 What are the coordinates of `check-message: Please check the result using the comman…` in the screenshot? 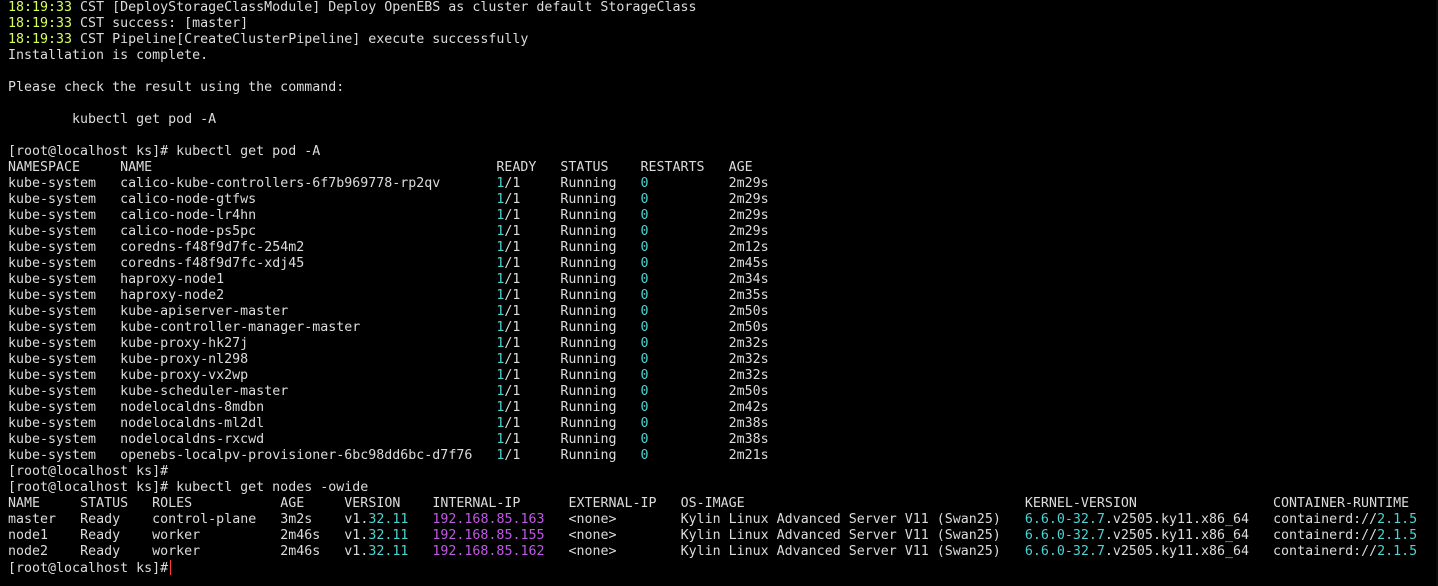 It's located at (176, 87).